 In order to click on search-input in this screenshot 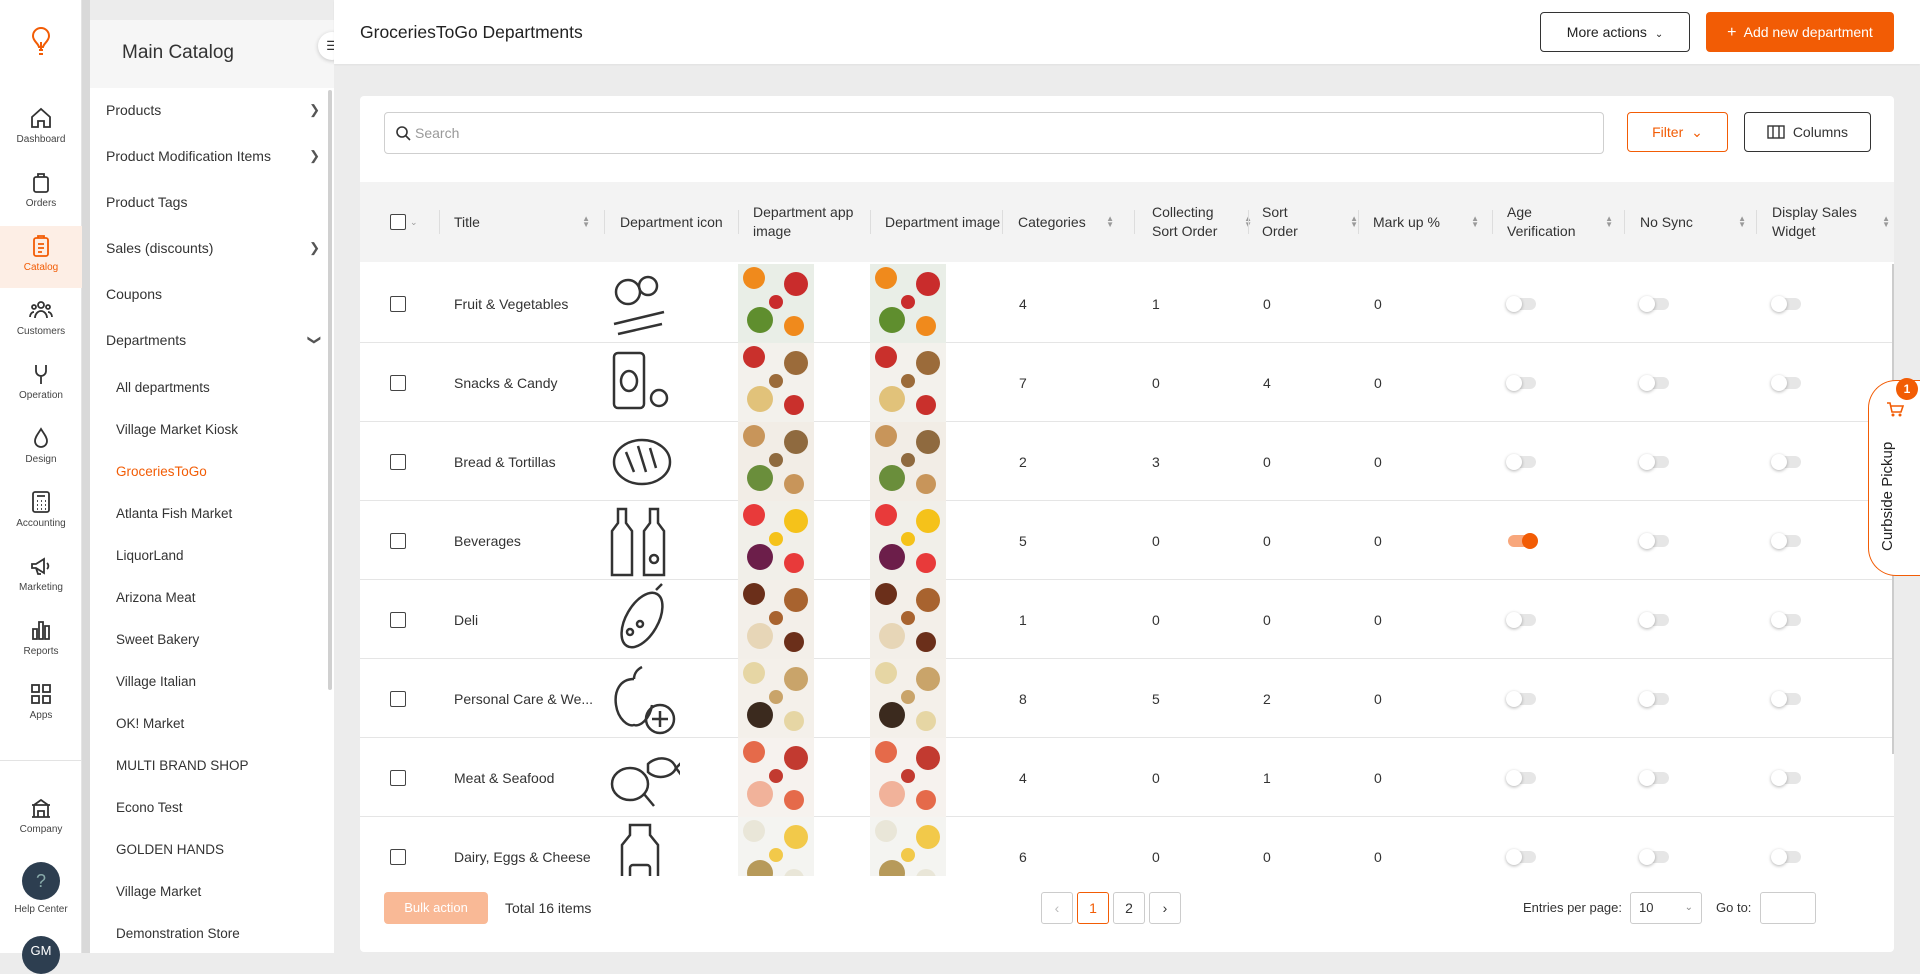, I will do `click(1005, 133)`.